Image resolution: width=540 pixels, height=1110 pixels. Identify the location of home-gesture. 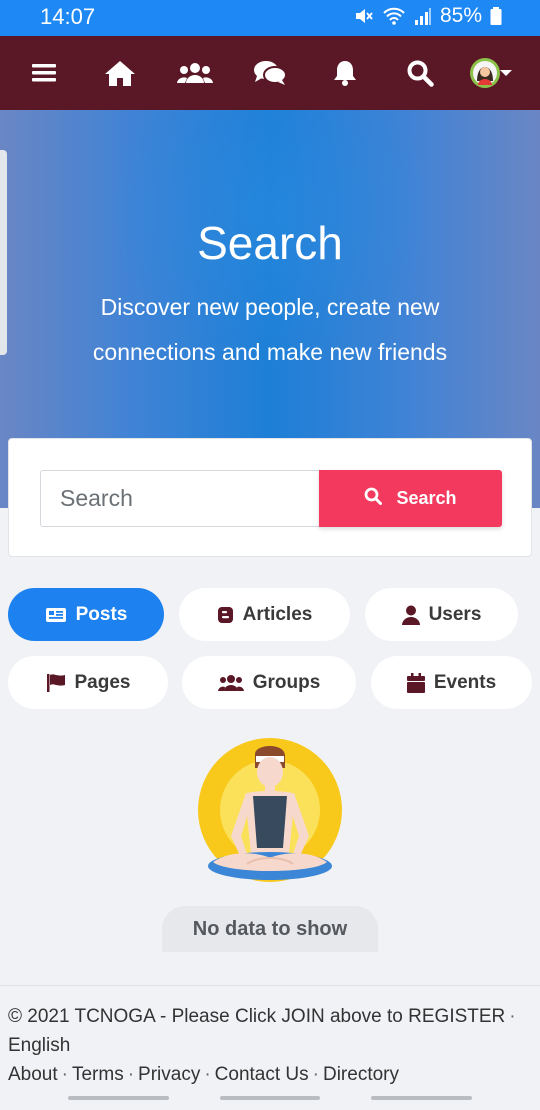
(270, 1098).